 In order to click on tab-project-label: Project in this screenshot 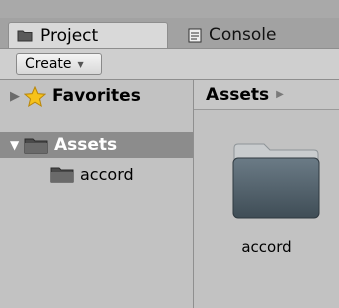, I will do `click(69, 35)`.